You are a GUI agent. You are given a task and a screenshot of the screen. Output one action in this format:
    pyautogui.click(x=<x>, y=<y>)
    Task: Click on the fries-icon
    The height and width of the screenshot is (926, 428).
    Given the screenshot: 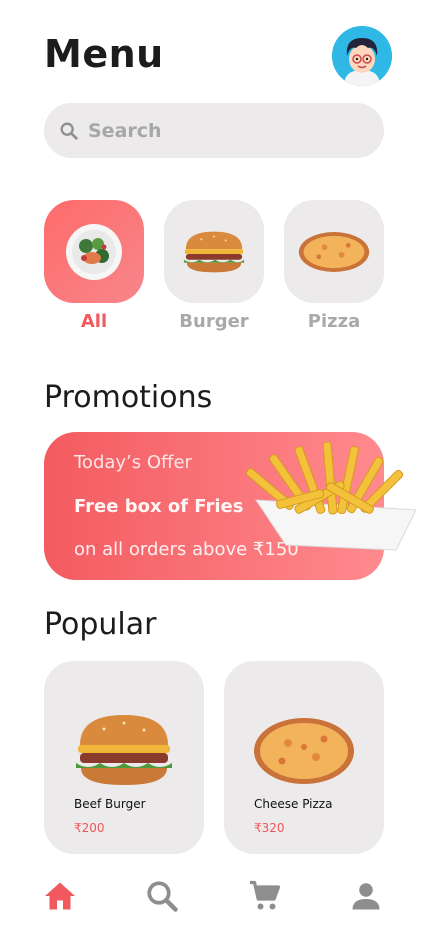 What is the action you would take?
    pyautogui.click(x=331, y=496)
    